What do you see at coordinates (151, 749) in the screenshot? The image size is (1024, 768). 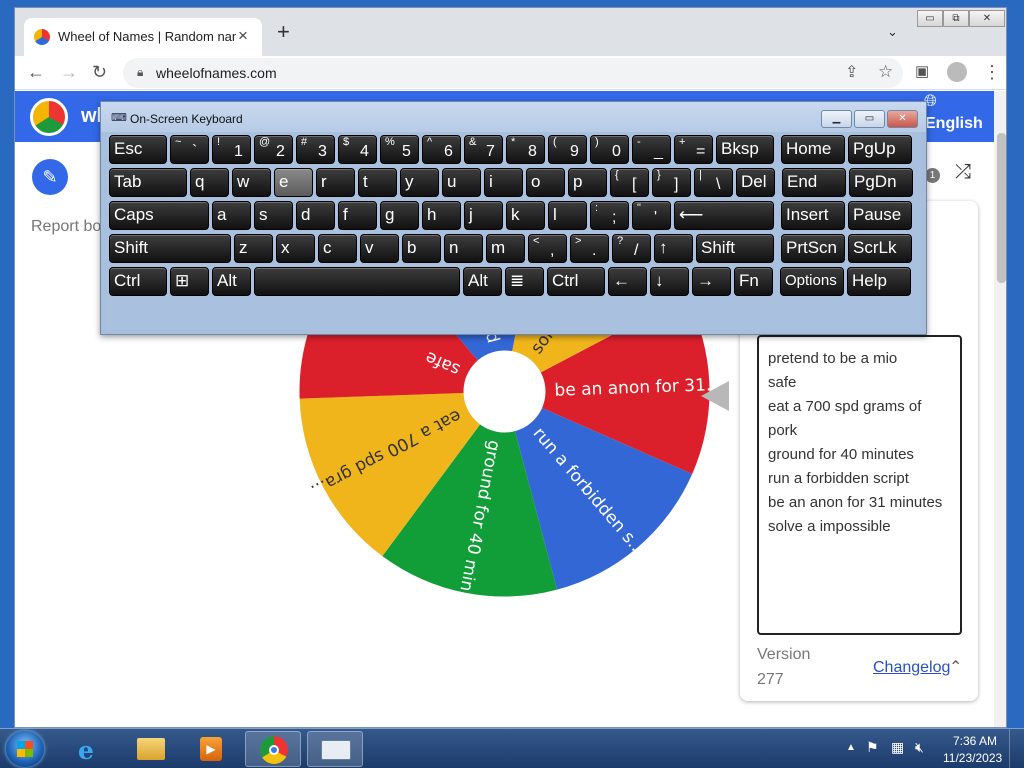 I see `taskbar-explorer` at bounding box center [151, 749].